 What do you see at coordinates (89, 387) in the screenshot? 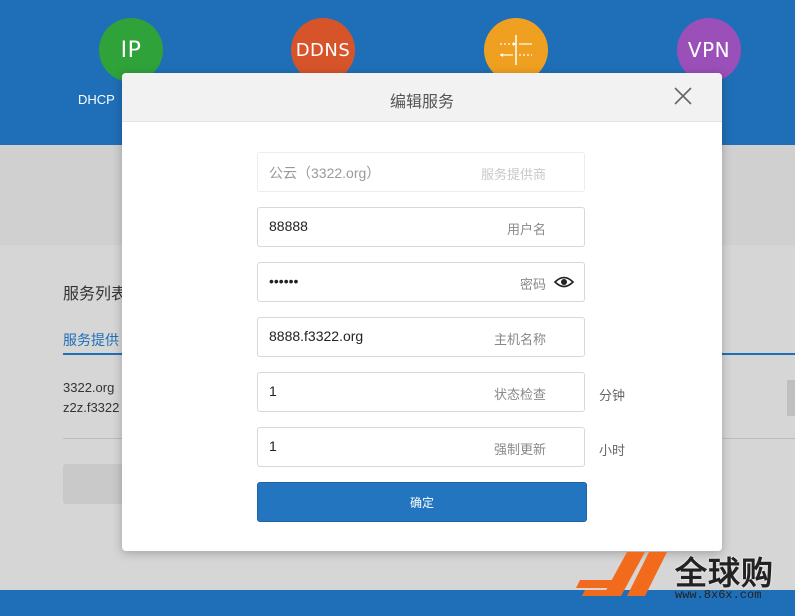
I see `list-item: 3322.org` at bounding box center [89, 387].